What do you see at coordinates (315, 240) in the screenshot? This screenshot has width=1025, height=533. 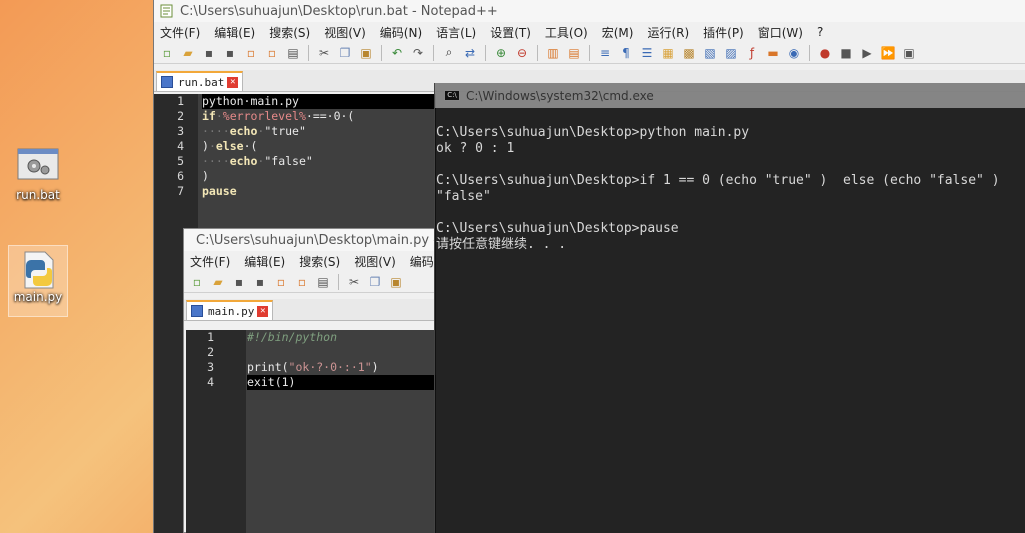 I see `window-title: C:\Users\suhuajun\Desktop\main.py -` at bounding box center [315, 240].